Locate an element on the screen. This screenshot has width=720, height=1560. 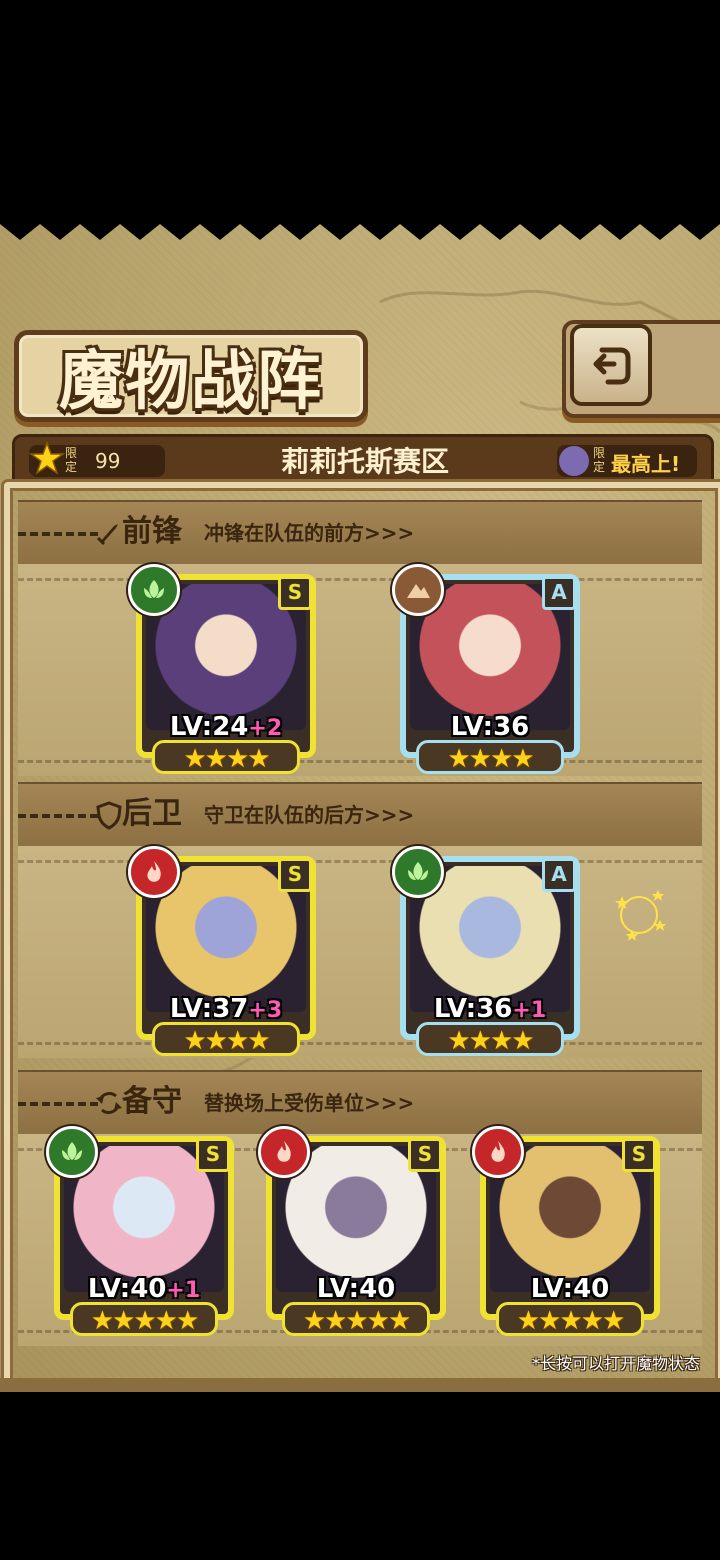
max-limit-indicator: 限定 最高上! is located at coordinates (627, 461).